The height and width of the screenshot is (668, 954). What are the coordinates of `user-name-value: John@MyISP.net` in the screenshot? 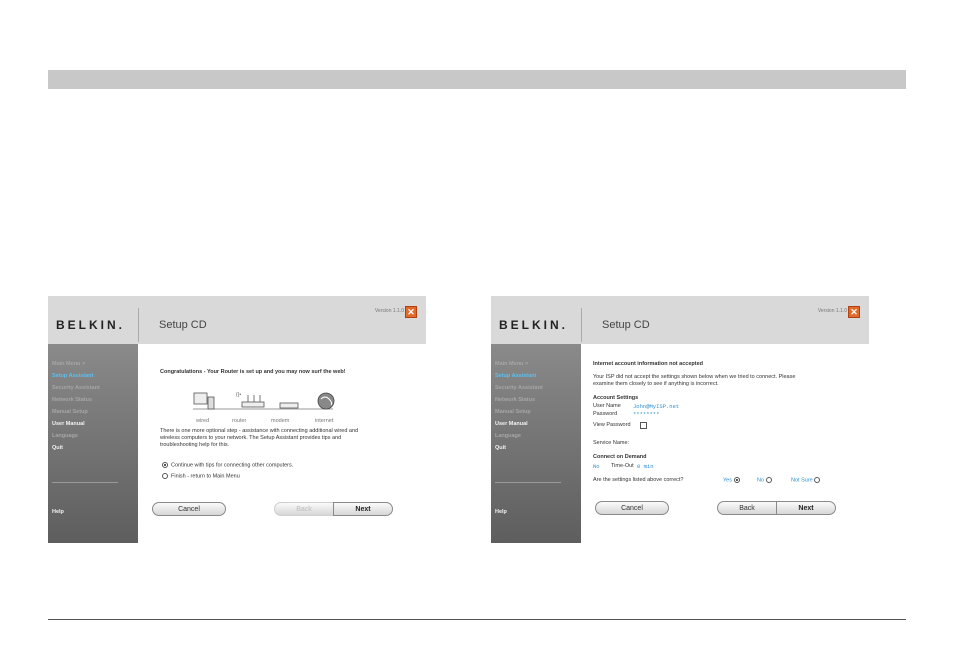 It's located at (656, 406).